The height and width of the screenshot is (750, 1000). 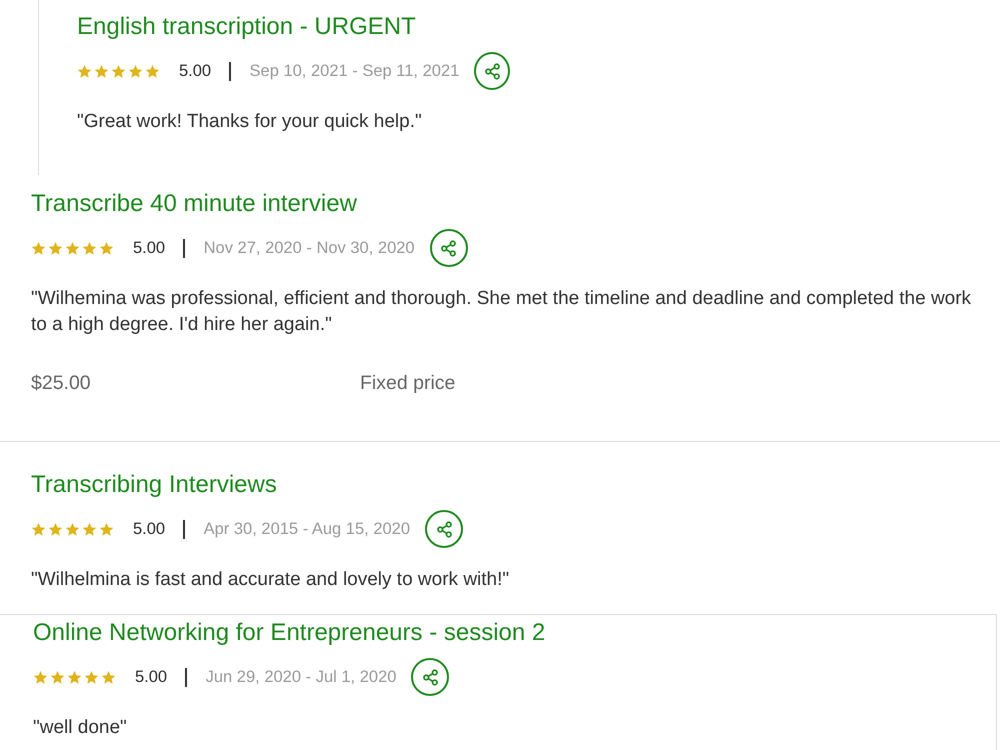 I want to click on review-quote: "Great work! Thanks for your quick help.", so click(x=250, y=122).